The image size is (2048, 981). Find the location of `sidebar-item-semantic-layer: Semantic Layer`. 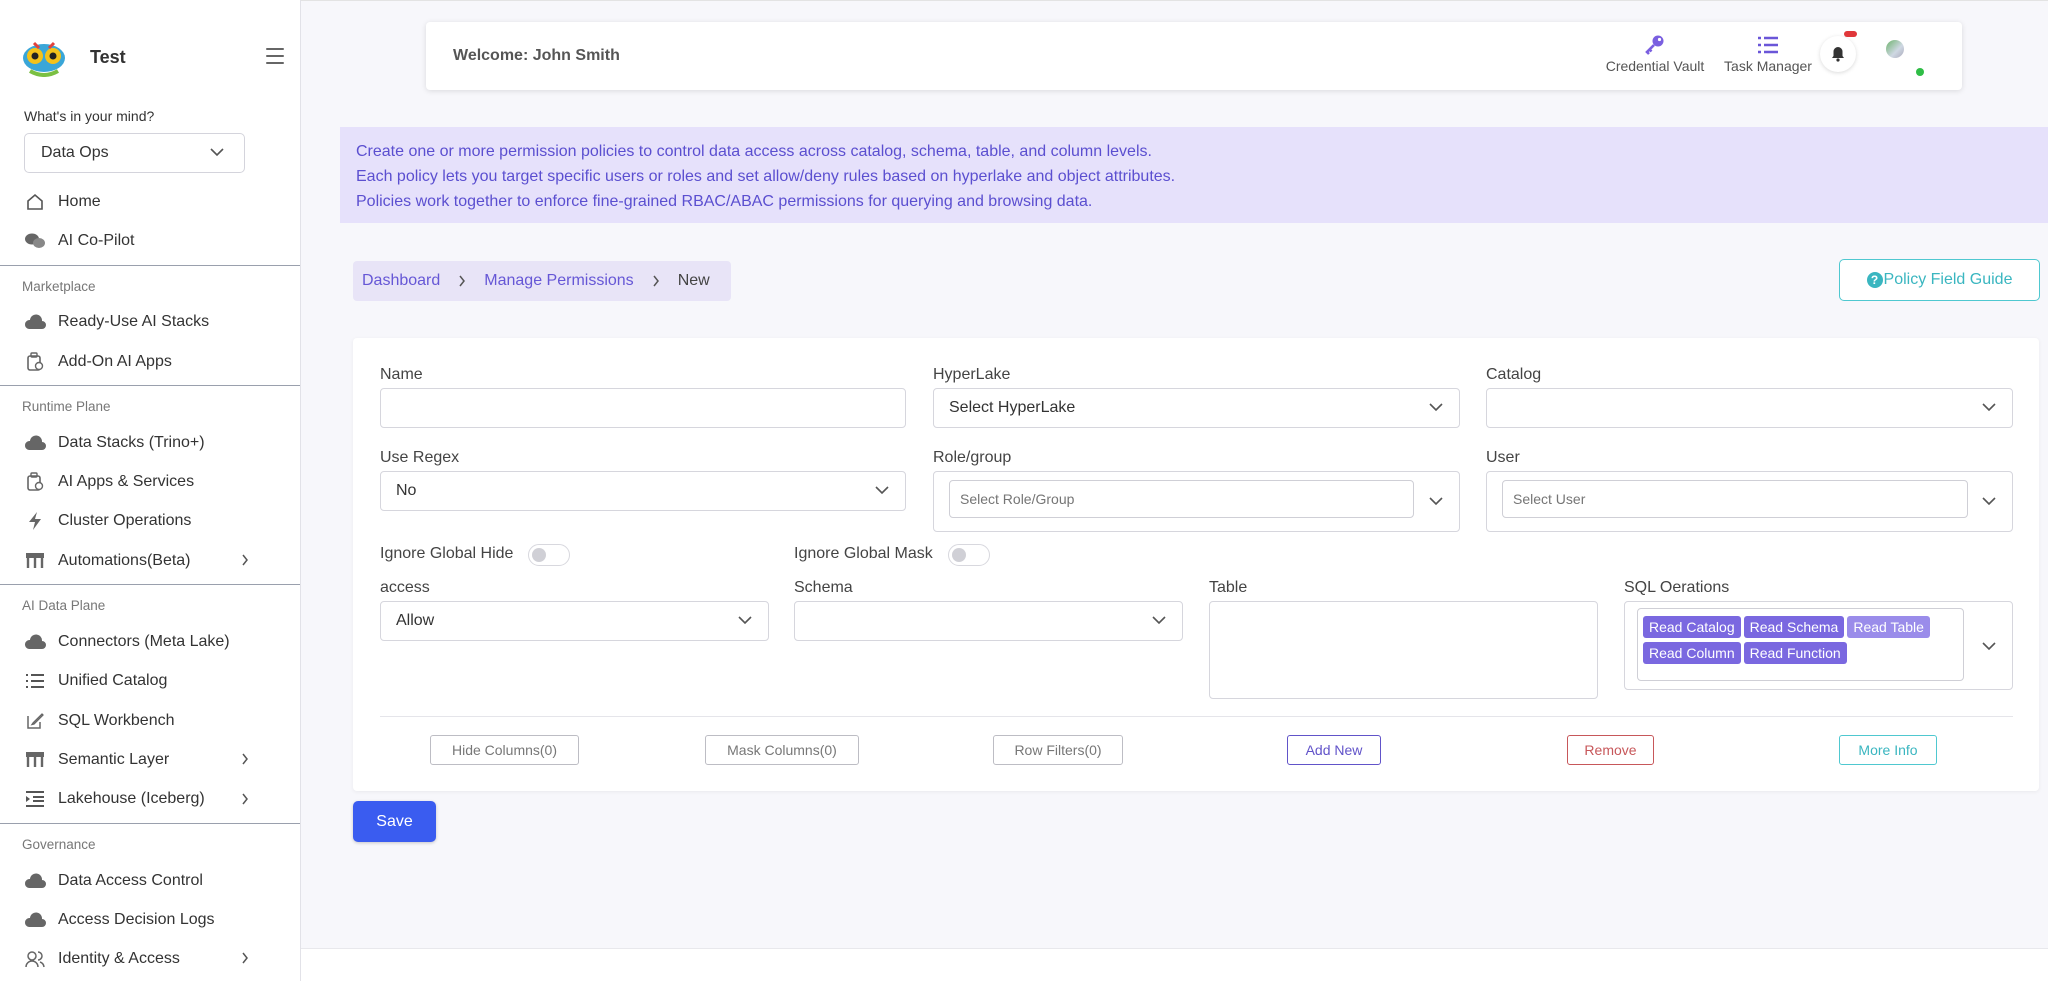

sidebar-item-semantic-layer: Semantic Layer is located at coordinates (150, 759).